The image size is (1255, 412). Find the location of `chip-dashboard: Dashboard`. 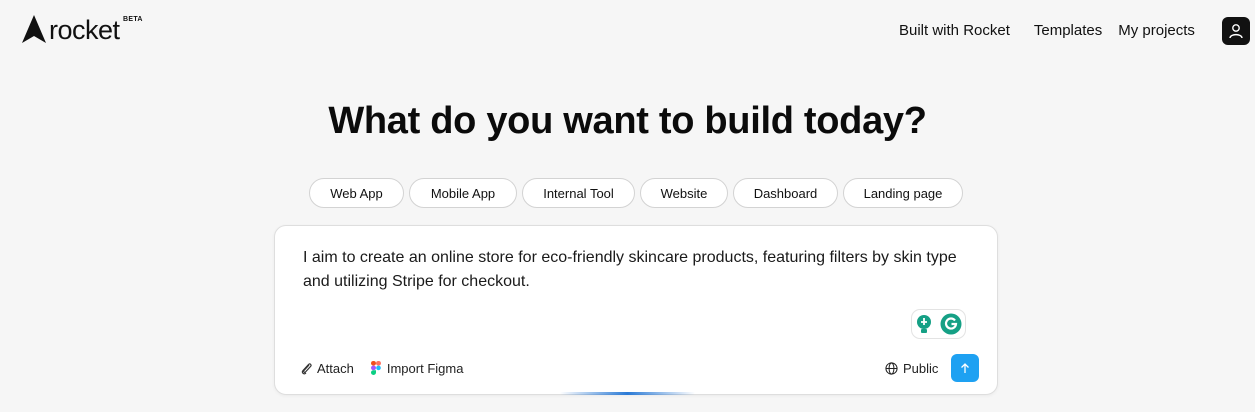

chip-dashboard: Dashboard is located at coordinates (785, 193).